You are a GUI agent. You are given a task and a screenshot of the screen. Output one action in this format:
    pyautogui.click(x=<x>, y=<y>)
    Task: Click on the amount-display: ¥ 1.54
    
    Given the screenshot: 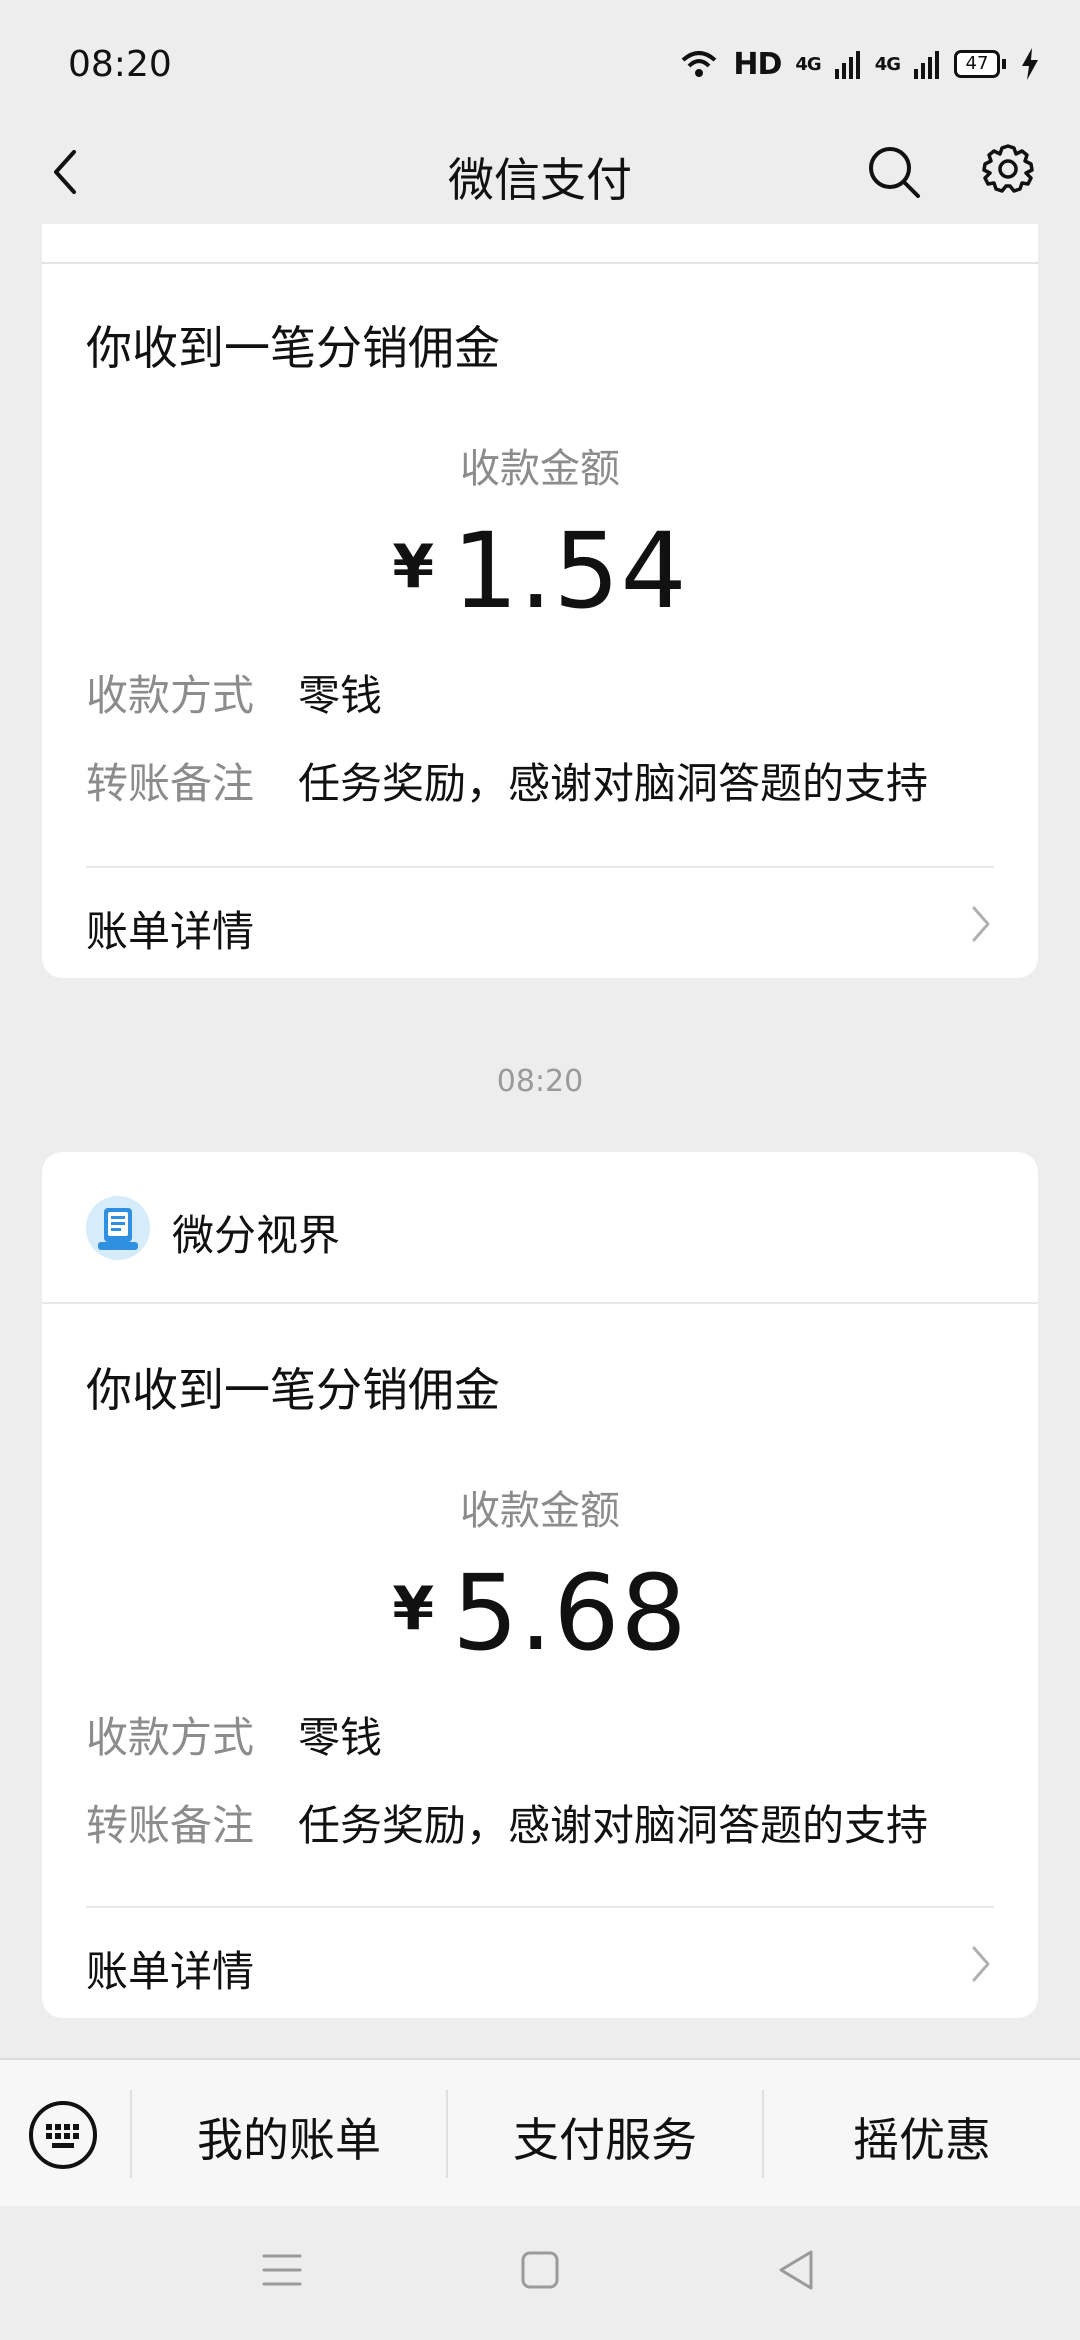 What is the action you would take?
    pyautogui.click(x=540, y=571)
    